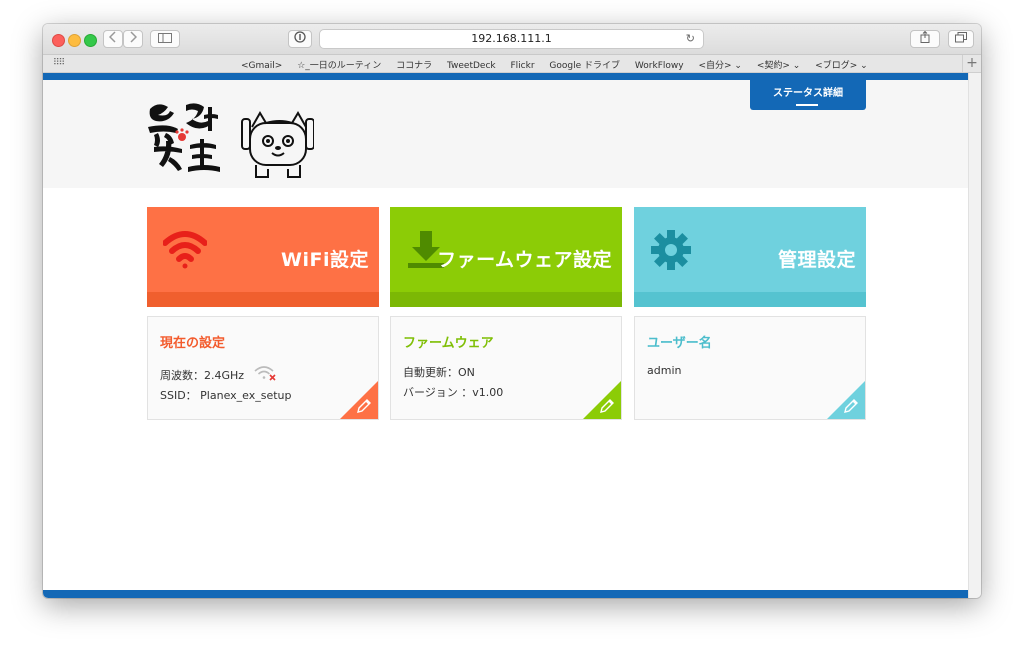 The image size is (1024, 660). I want to click on username-text: admin, so click(664, 370).